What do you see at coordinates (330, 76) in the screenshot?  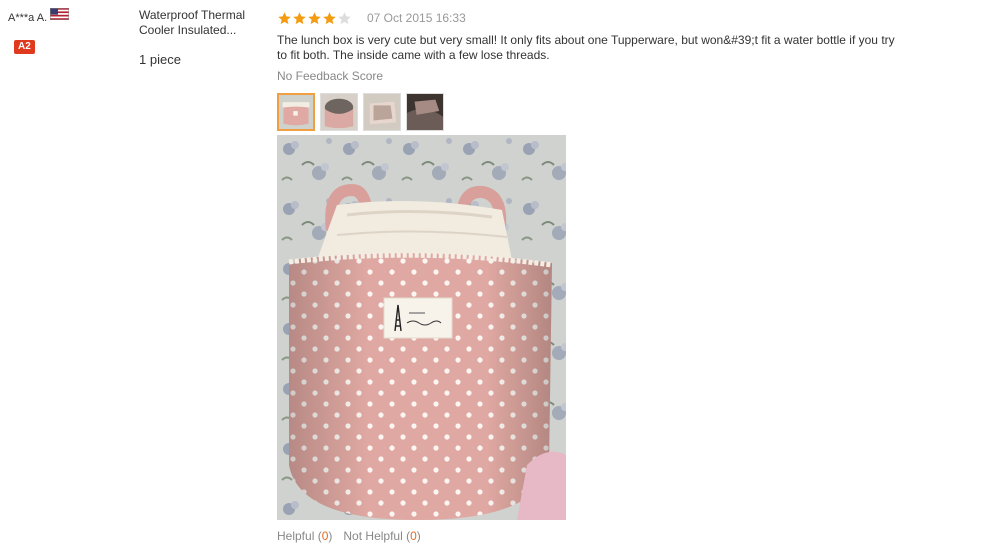 I see `feedback-score: No Feedback Score` at bounding box center [330, 76].